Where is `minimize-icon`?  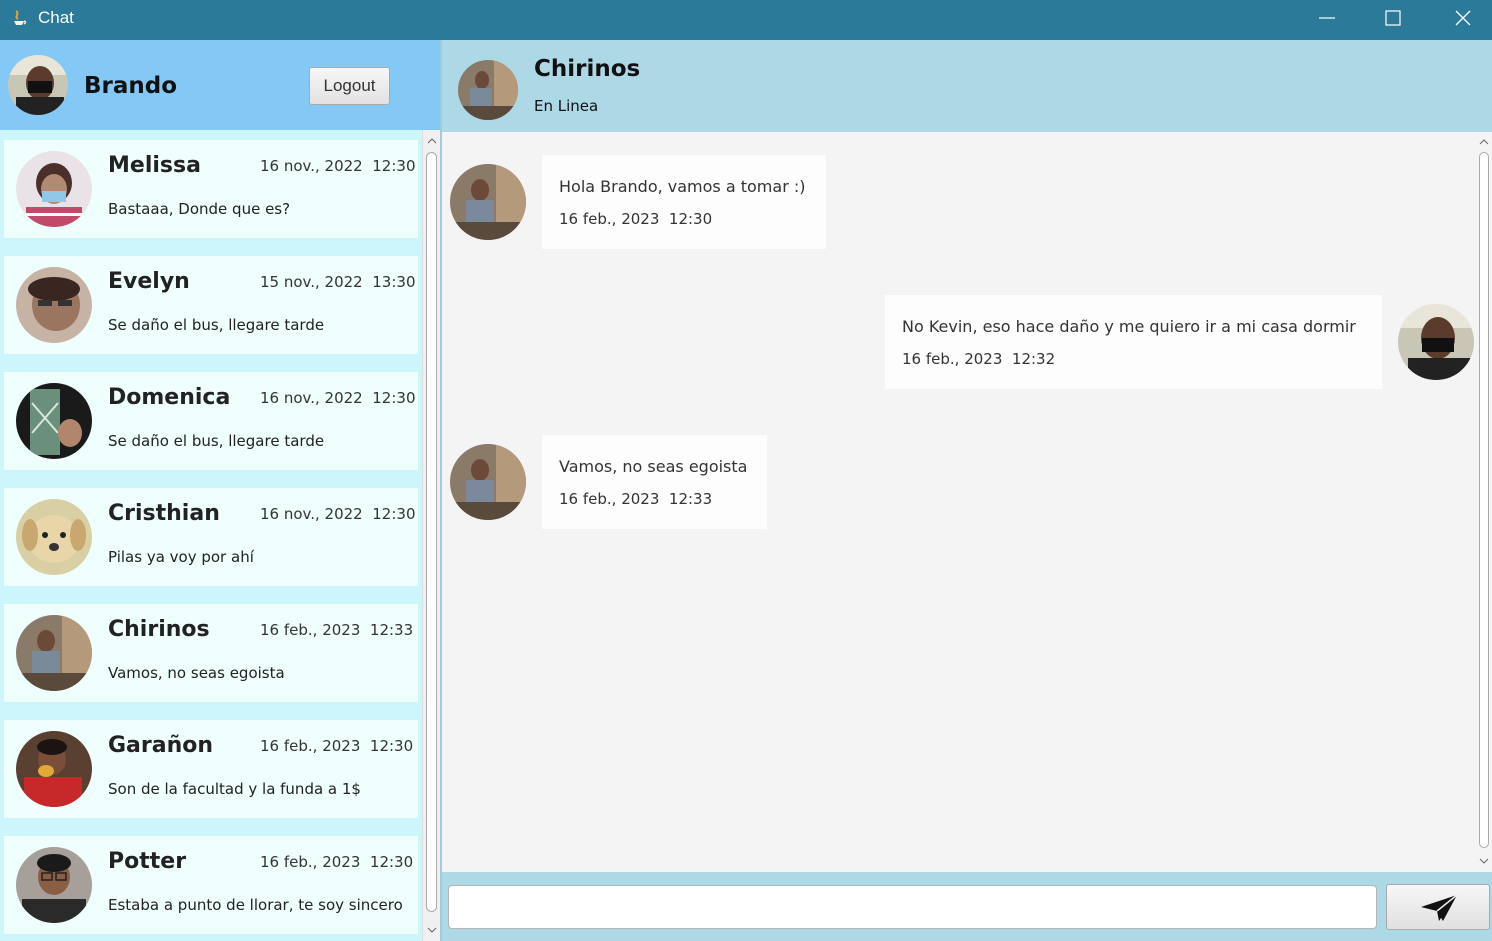 minimize-icon is located at coordinates (1327, 18).